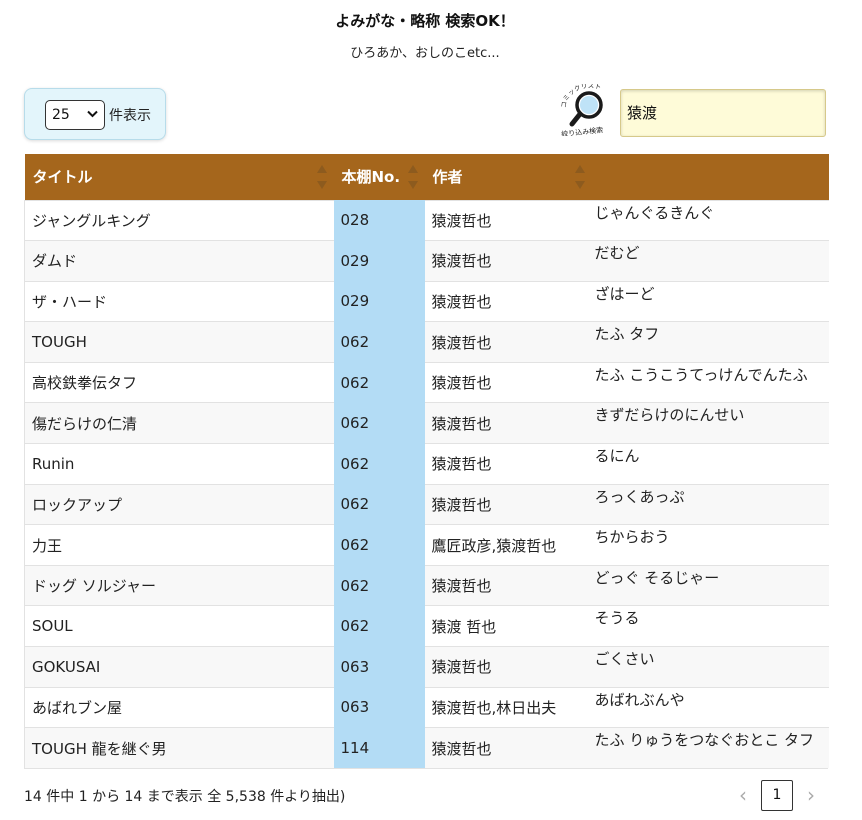 This screenshot has width=862, height=820. I want to click on cell-author: 猿渡哲也,林日出夫, so click(508, 707).